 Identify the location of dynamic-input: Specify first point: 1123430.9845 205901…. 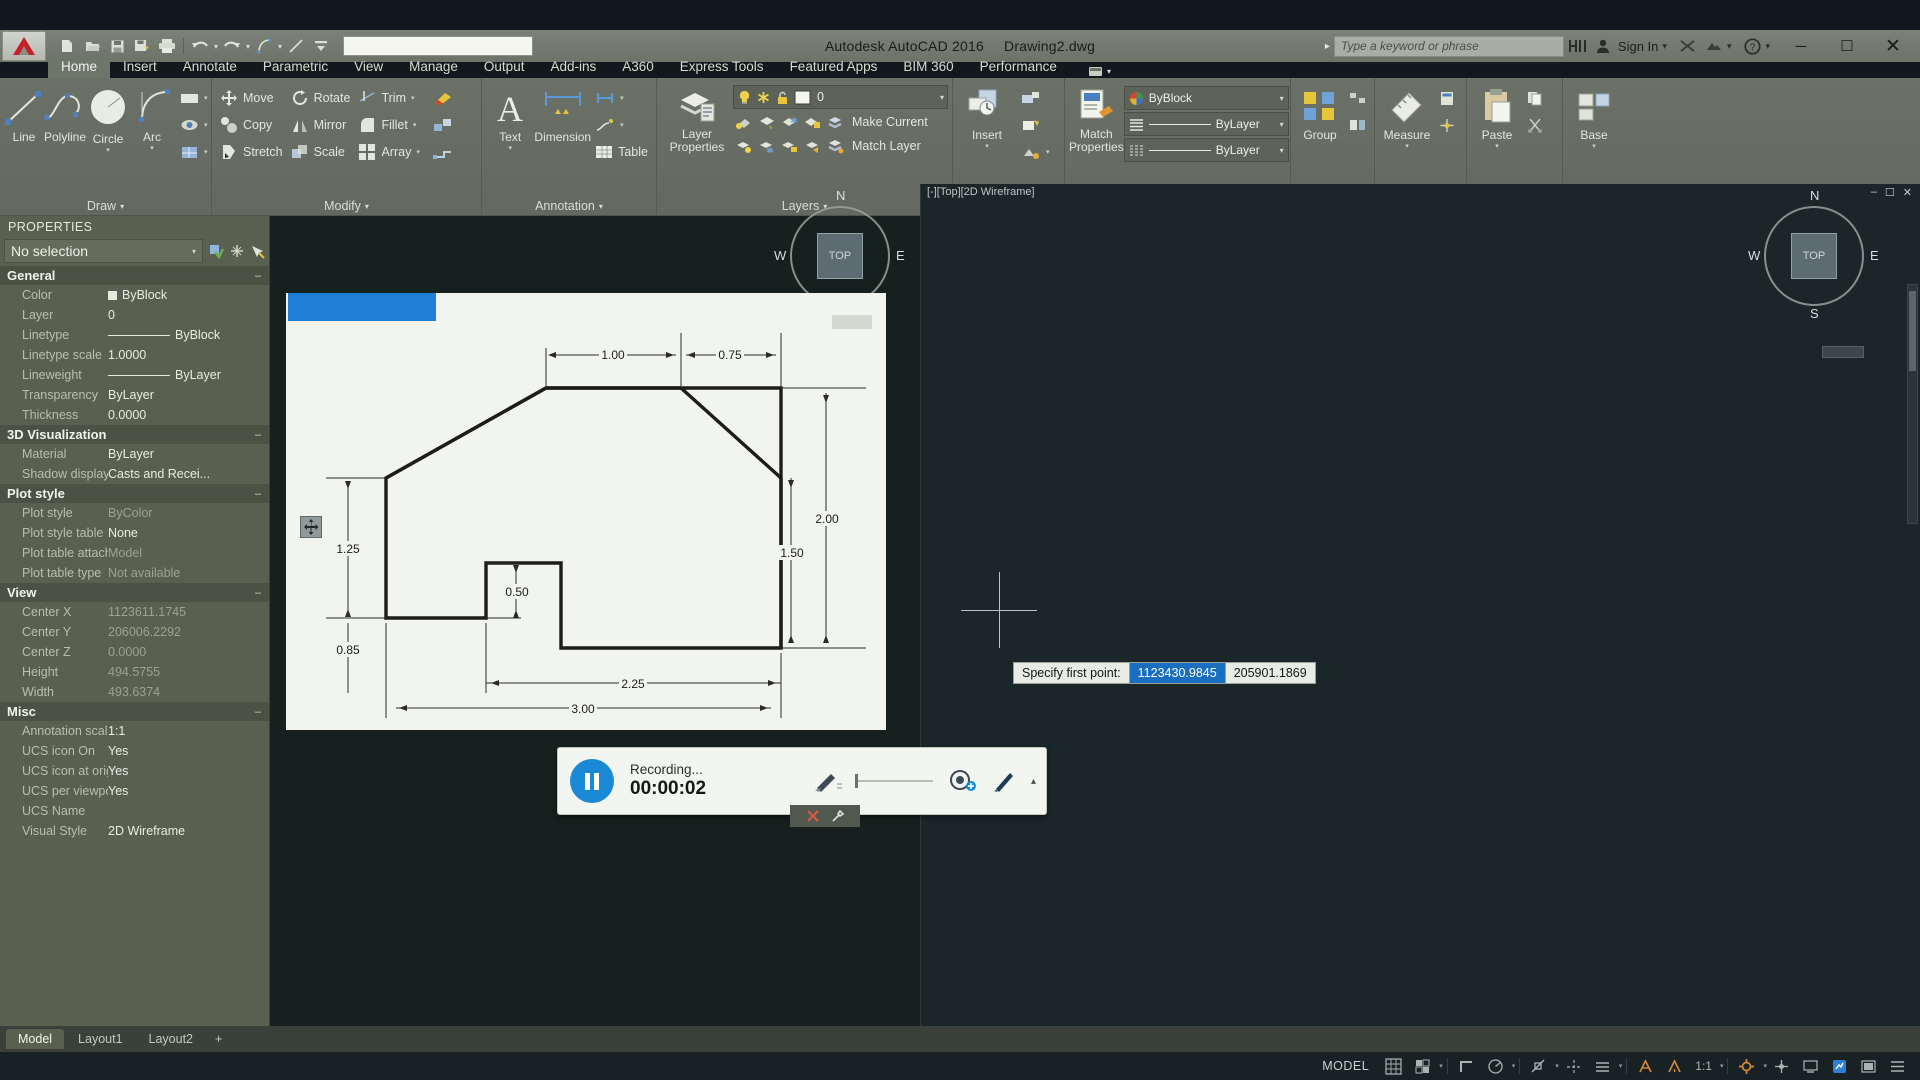
(1164, 673).